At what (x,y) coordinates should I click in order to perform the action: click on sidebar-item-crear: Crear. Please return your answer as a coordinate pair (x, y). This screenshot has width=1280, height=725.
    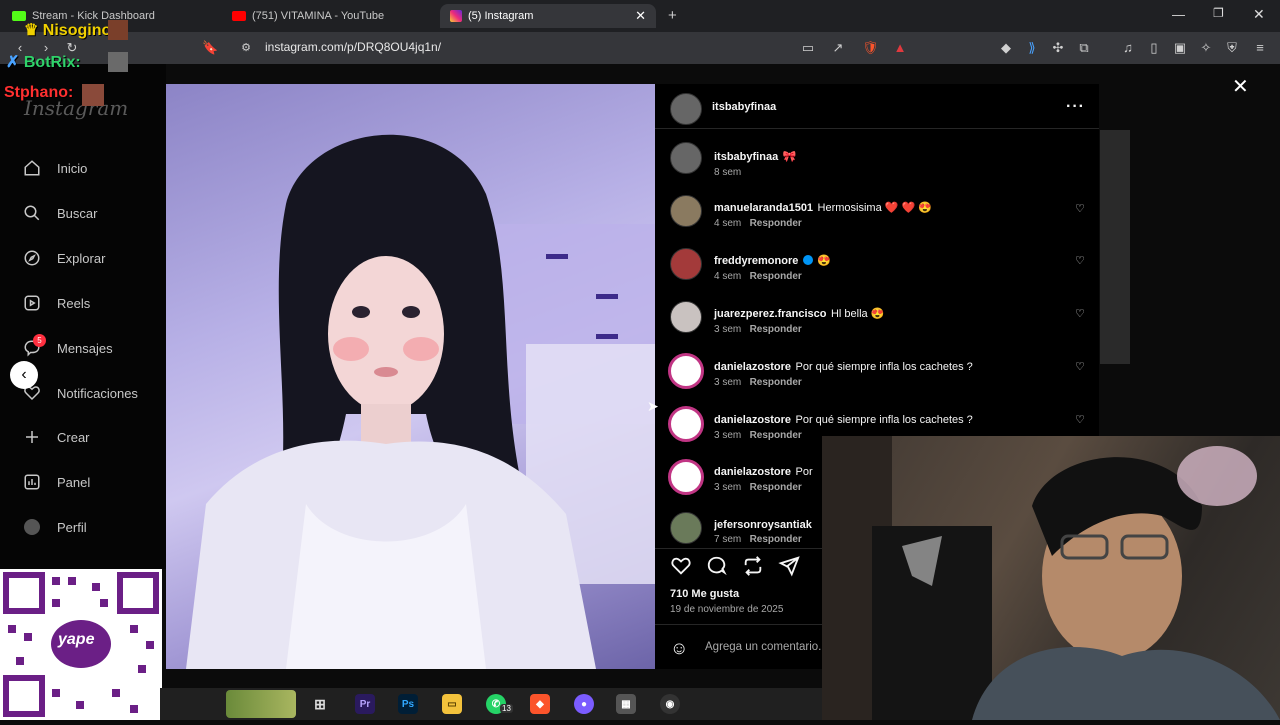
    Looking at the image, I should click on (56, 437).